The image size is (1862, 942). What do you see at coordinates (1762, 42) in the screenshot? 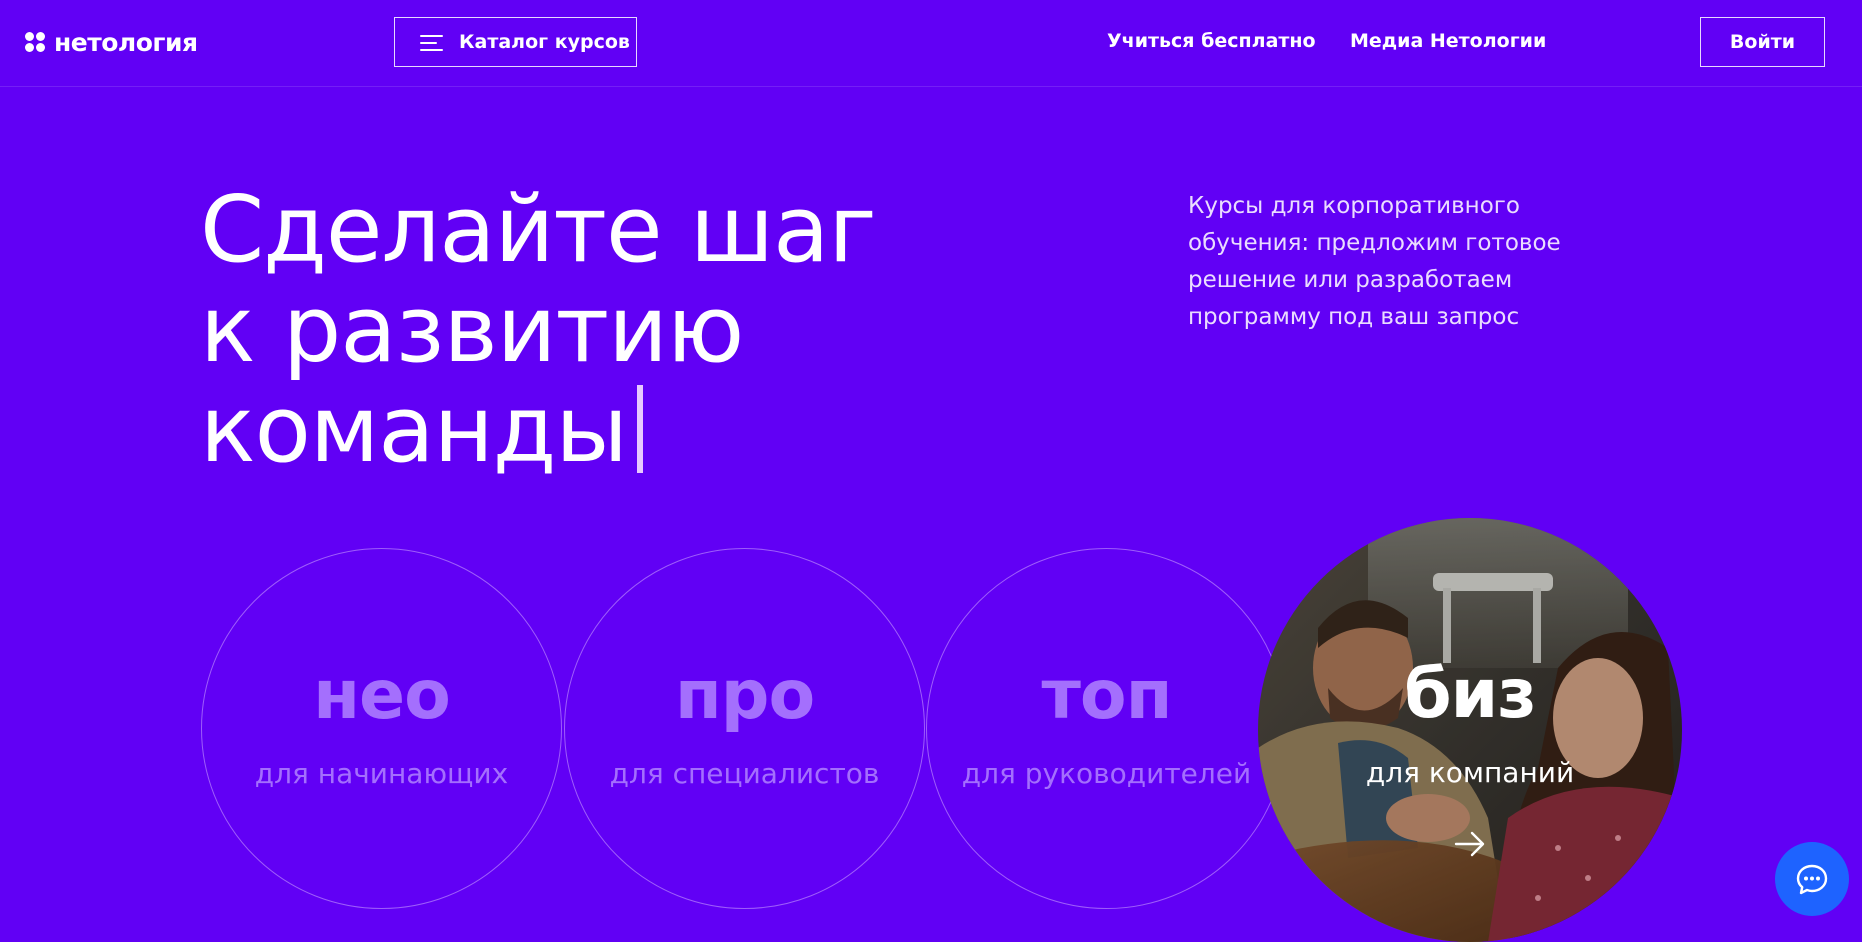
I see `login-button: Войти` at bounding box center [1762, 42].